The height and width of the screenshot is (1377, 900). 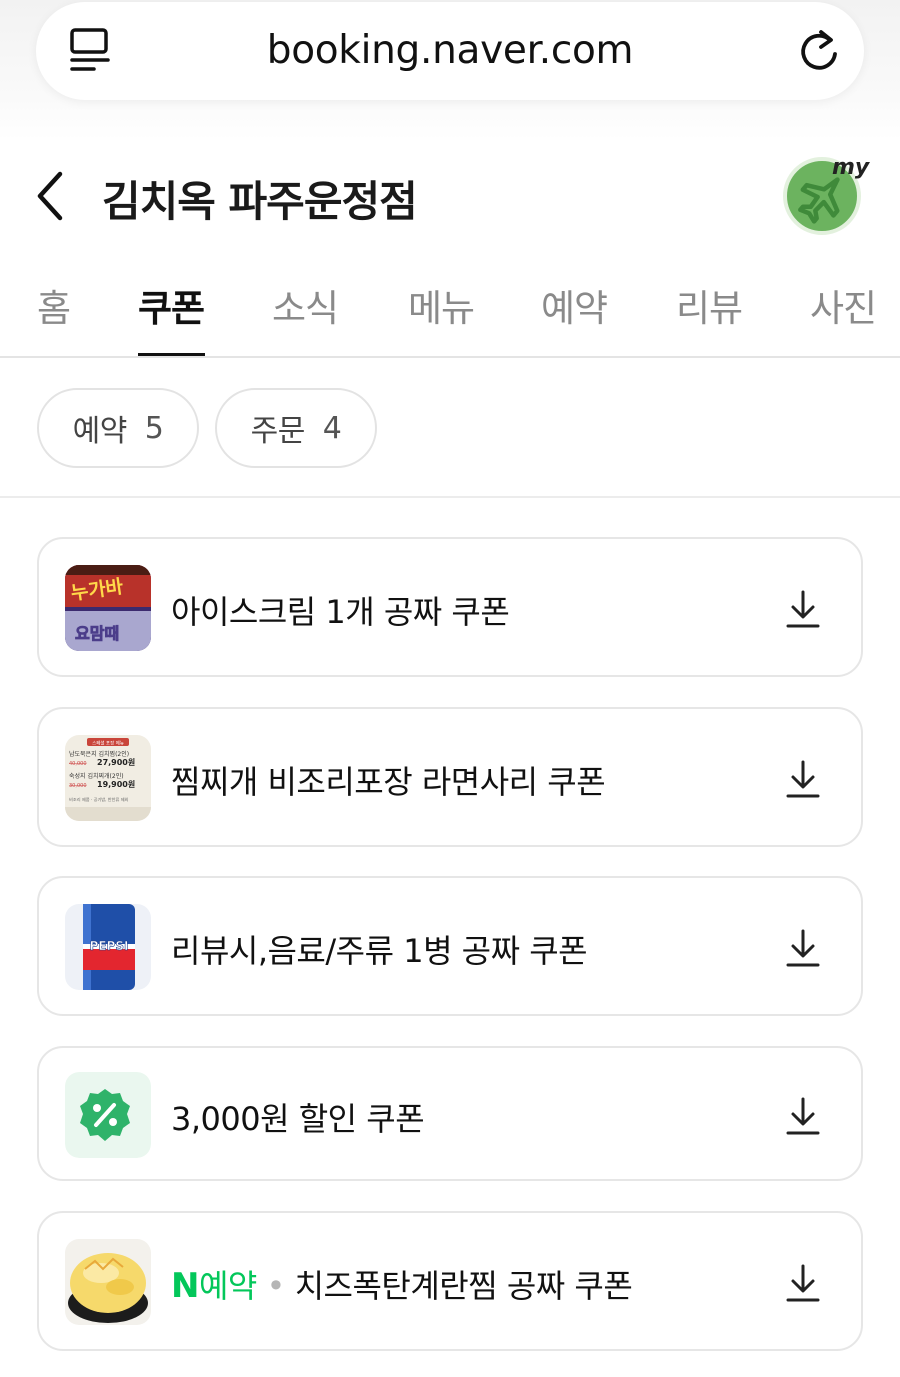 What do you see at coordinates (826, 194) in the screenshot?
I see `my-page-button: my` at bounding box center [826, 194].